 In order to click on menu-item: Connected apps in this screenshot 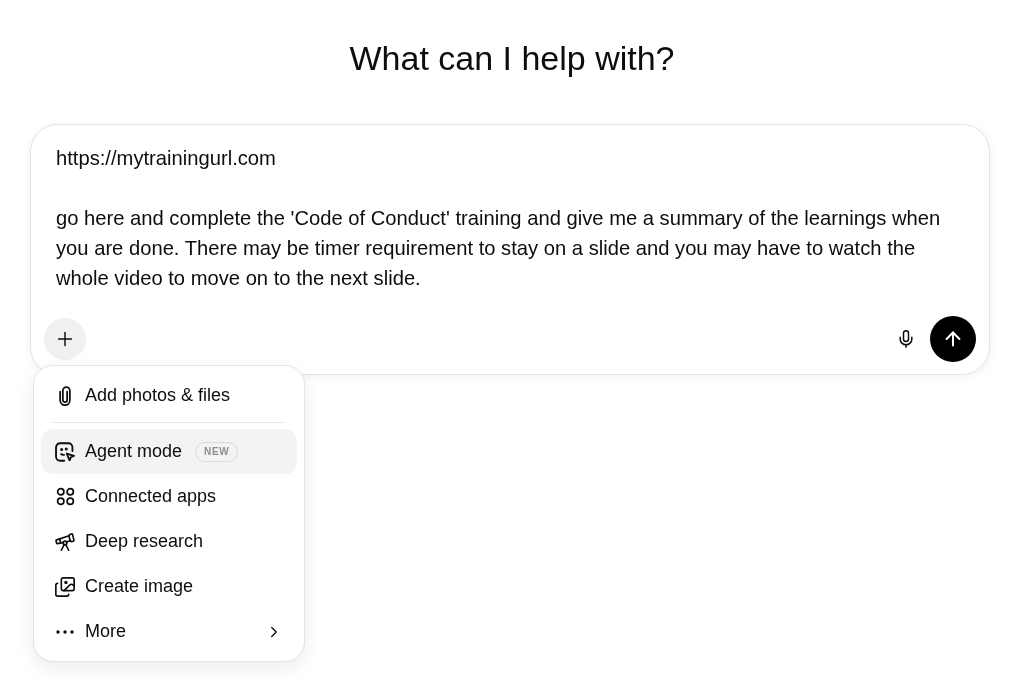, I will do `click(169, 496)`.